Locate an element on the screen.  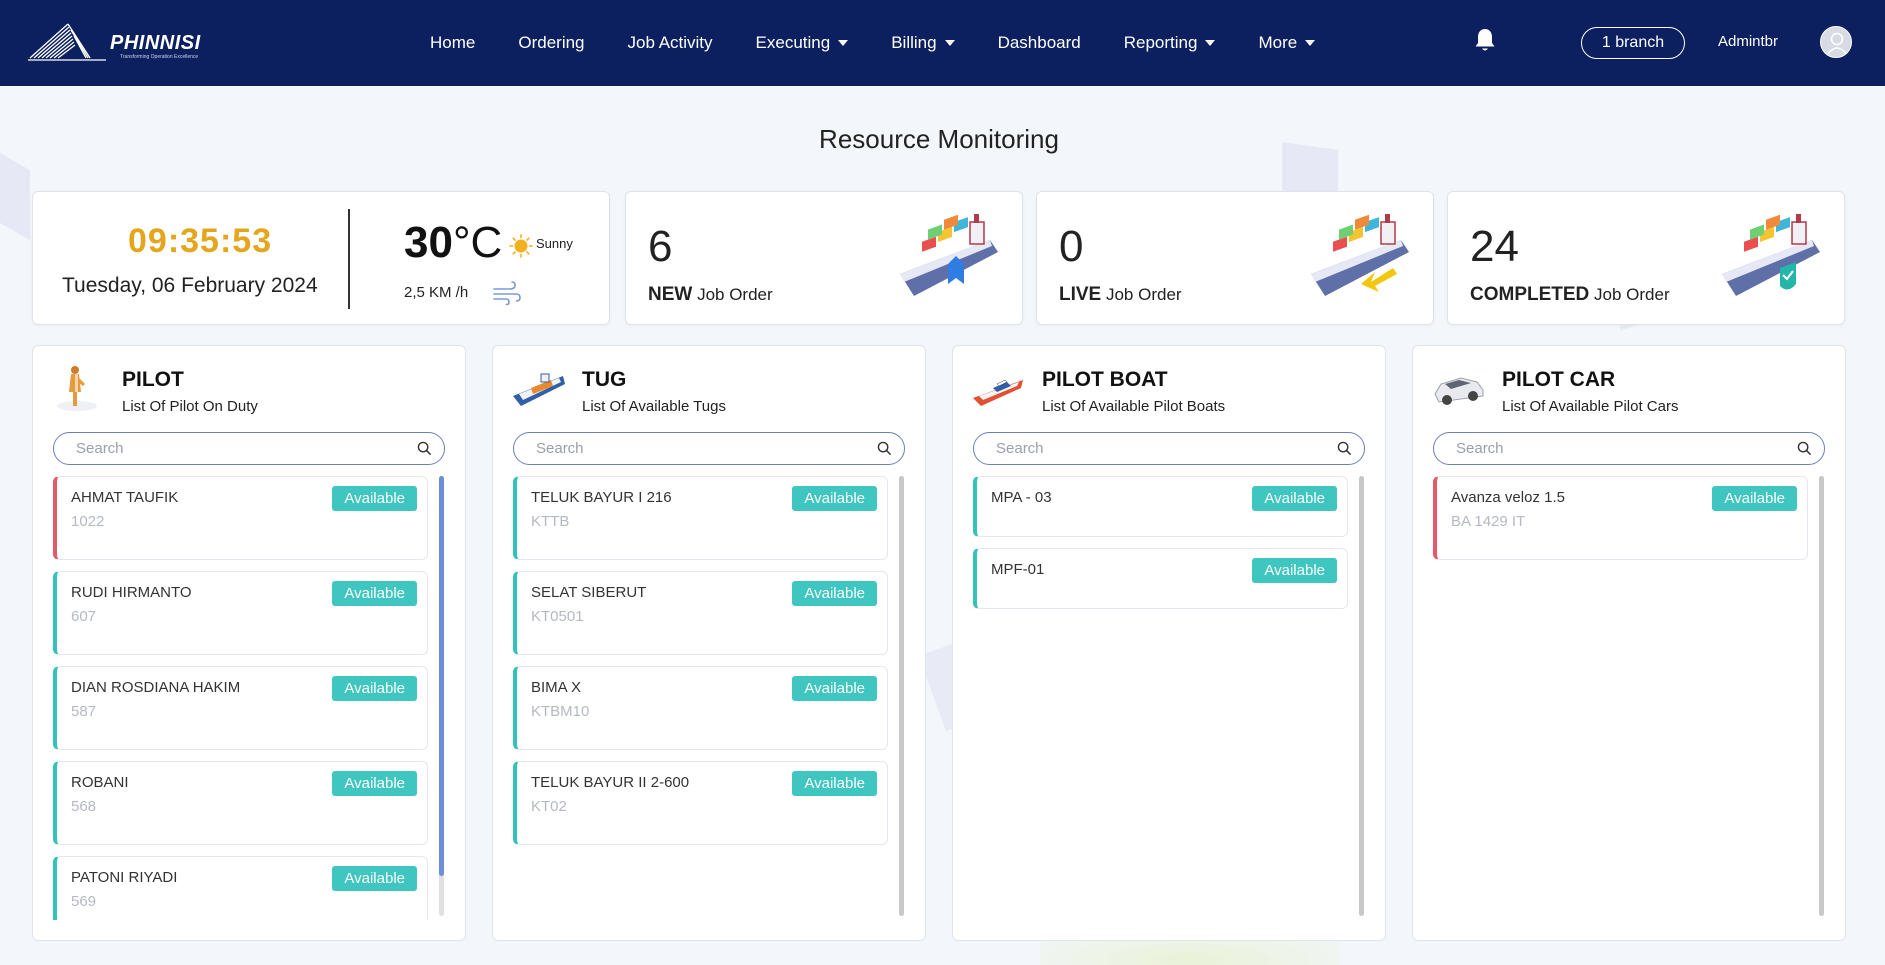
panel-title: PILOT CAR is located at coordinates (1559, 379).